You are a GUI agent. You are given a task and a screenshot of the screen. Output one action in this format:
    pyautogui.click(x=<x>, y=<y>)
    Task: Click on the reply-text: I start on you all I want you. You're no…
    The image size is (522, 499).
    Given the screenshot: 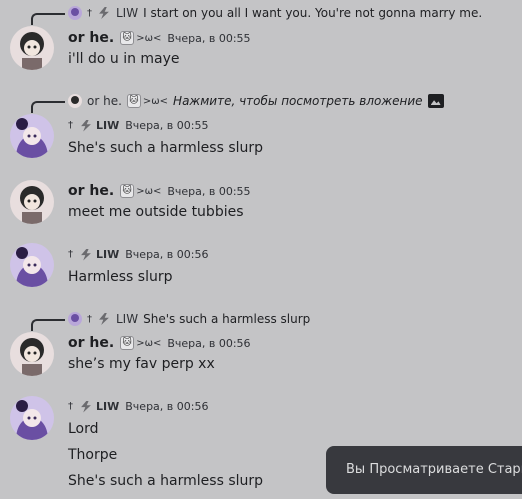 What is the action you would take?
    pyautogui.click(x=313, y=13)
    